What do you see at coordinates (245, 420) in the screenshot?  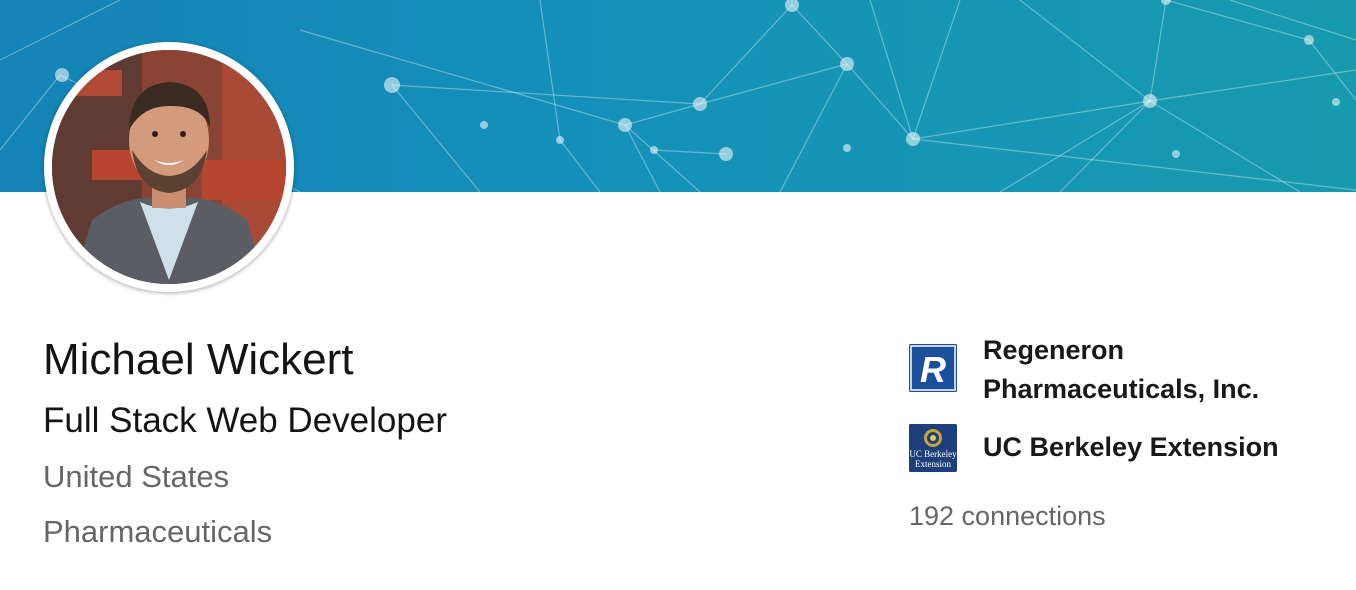 I see `profile-headline: Full Stack Web Developer` at bounding box center [245, 420].